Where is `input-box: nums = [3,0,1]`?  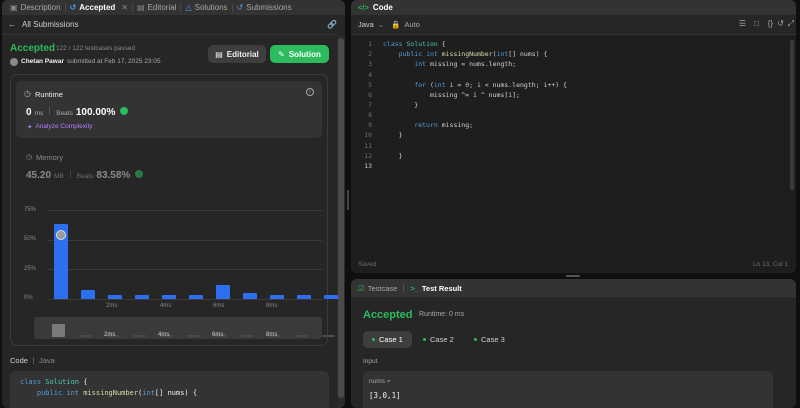 input-box: nums = [3,0,1] is located at coordinates (568, 389).